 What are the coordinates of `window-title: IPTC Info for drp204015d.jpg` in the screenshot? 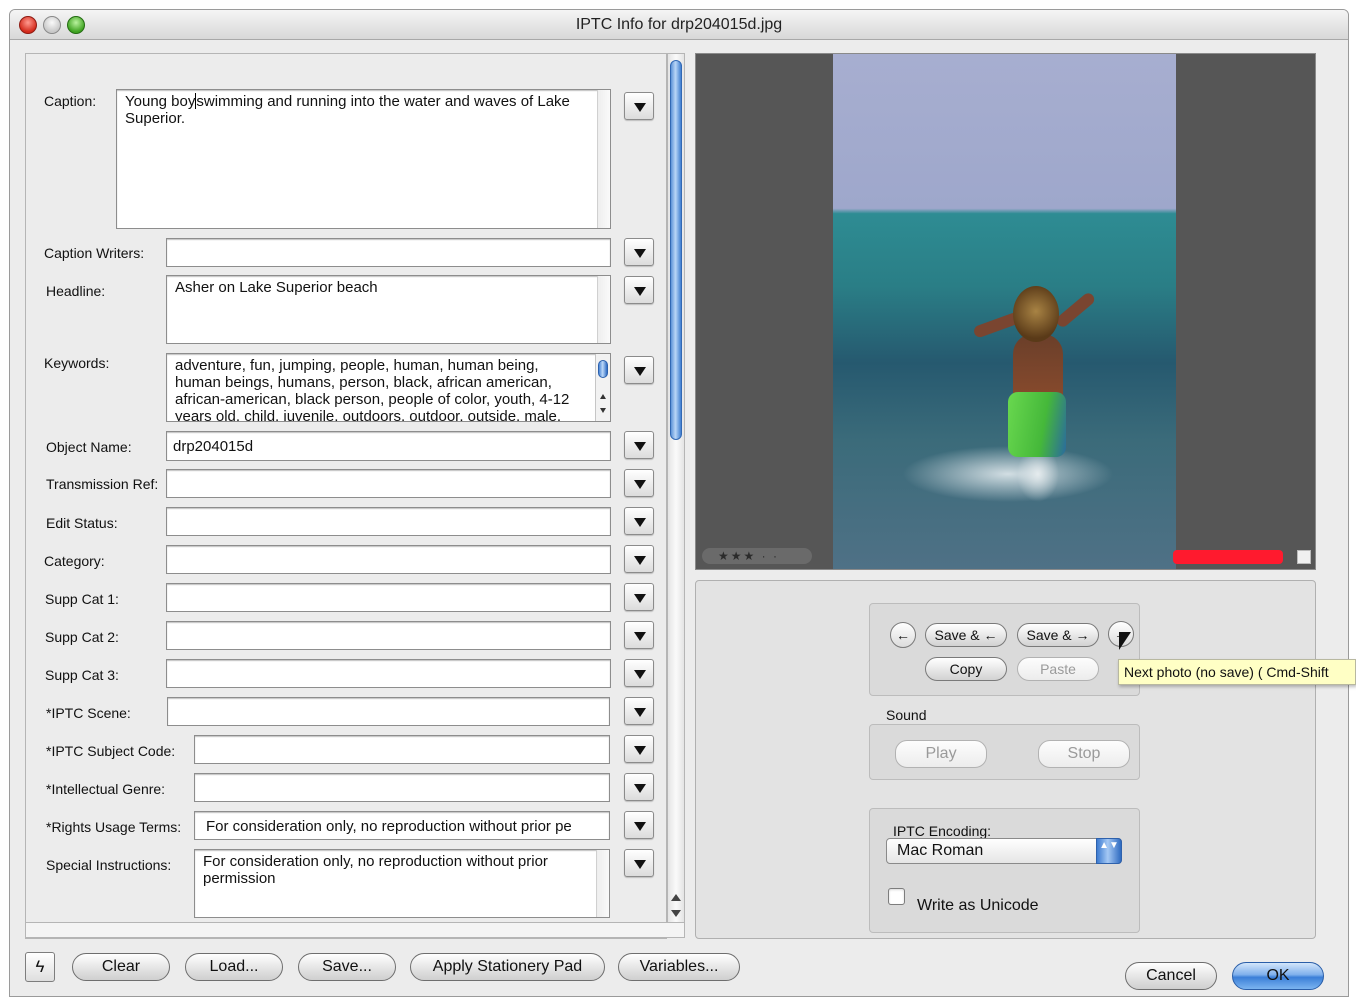 It's located at (679, 24).